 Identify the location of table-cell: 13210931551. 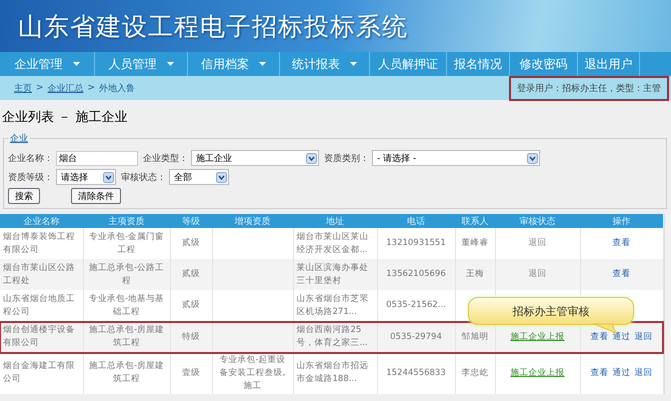
(416, 243).